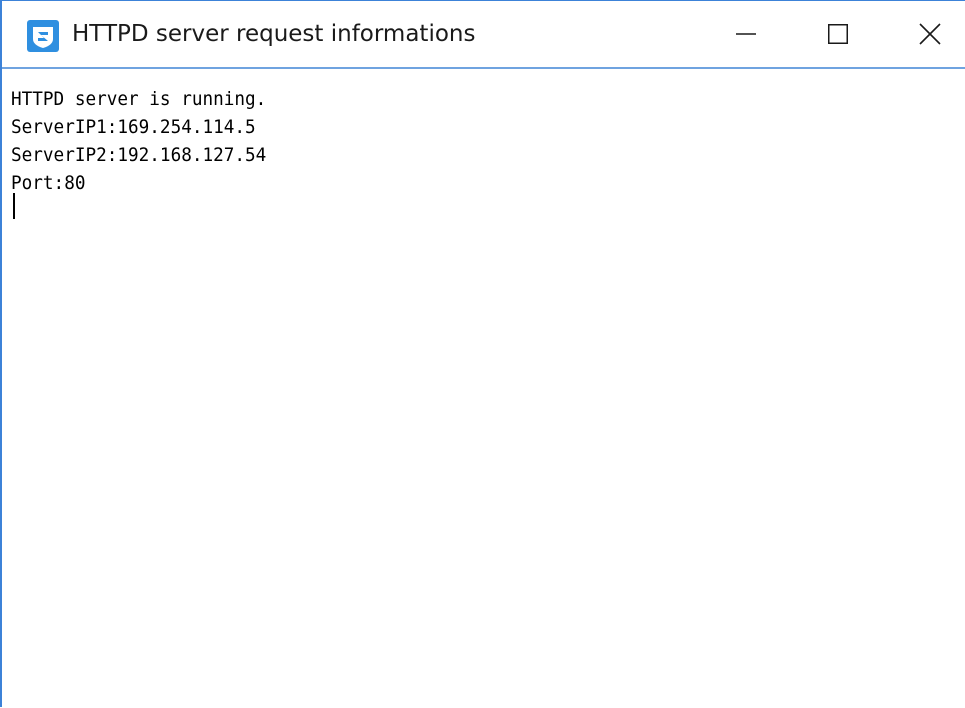  What do you see at coordinates (14, 206) in the screenshot?
I see `text-caret` at bounding box center [14, 206].